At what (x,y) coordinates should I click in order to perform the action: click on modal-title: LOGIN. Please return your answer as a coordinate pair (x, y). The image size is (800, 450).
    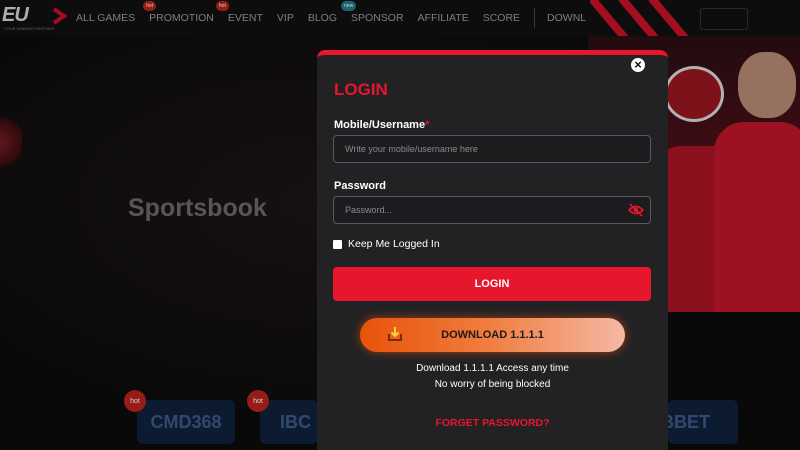
    Looking at the image, I should click on (361, 89).